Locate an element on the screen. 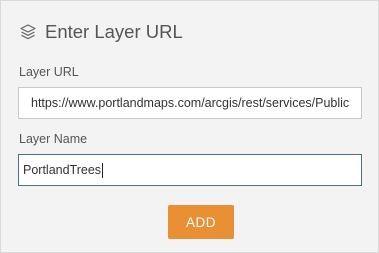 This screenshot has height=253, width=379. layer-url-label: Layer URL is located at coordinates (49, 72).